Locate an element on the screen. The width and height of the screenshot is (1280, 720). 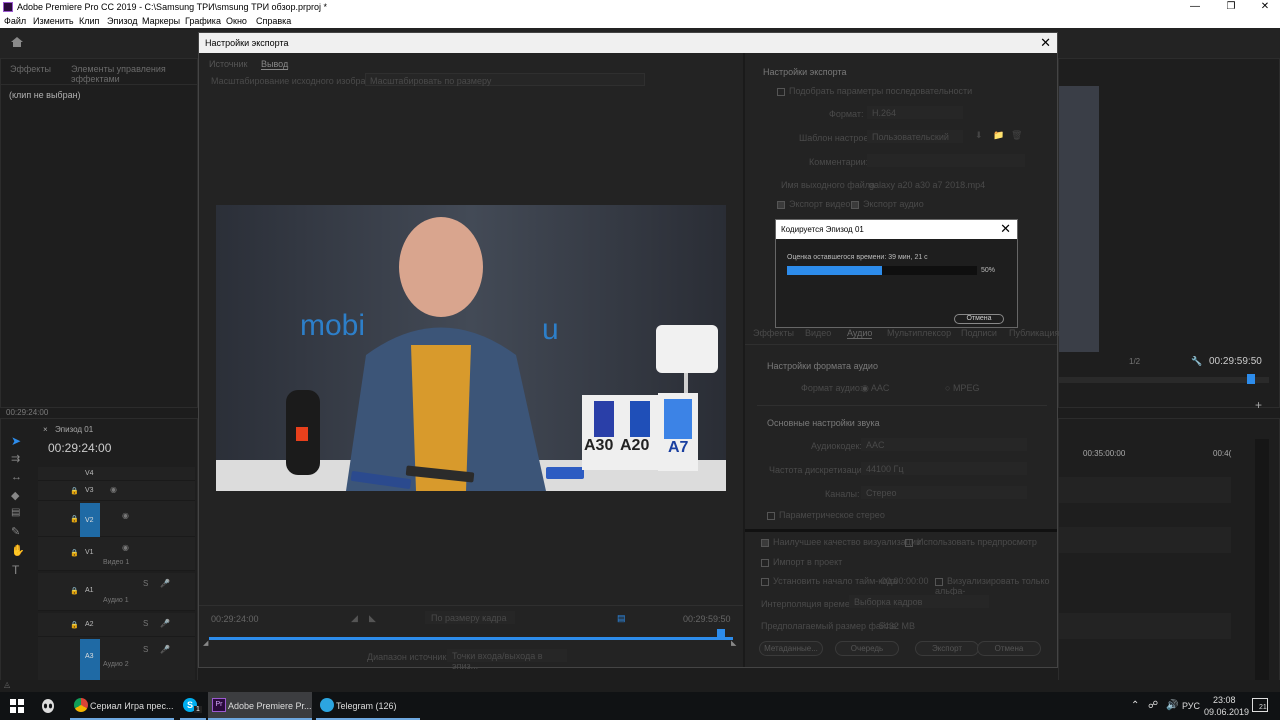
menu-window: Окно is located at coordinates (236, 21).